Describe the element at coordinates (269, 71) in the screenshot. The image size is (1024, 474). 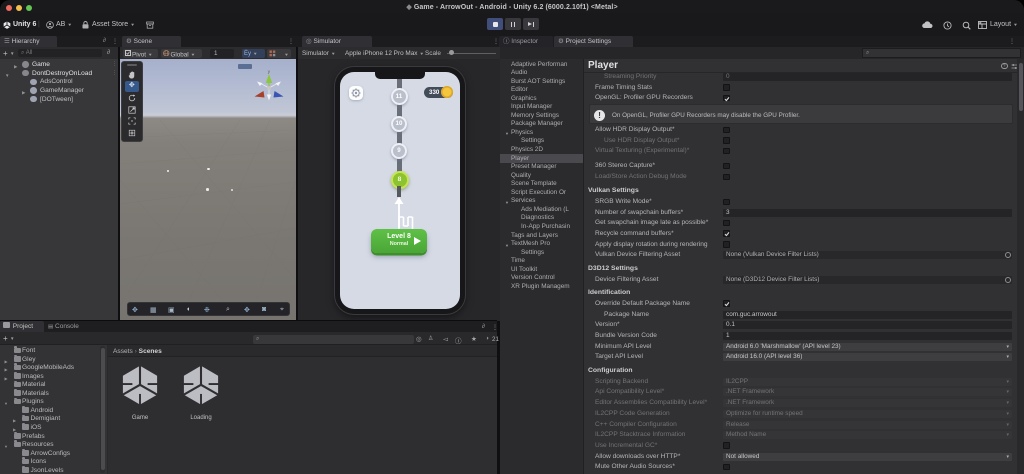
I see `svg-text: y` at that location.